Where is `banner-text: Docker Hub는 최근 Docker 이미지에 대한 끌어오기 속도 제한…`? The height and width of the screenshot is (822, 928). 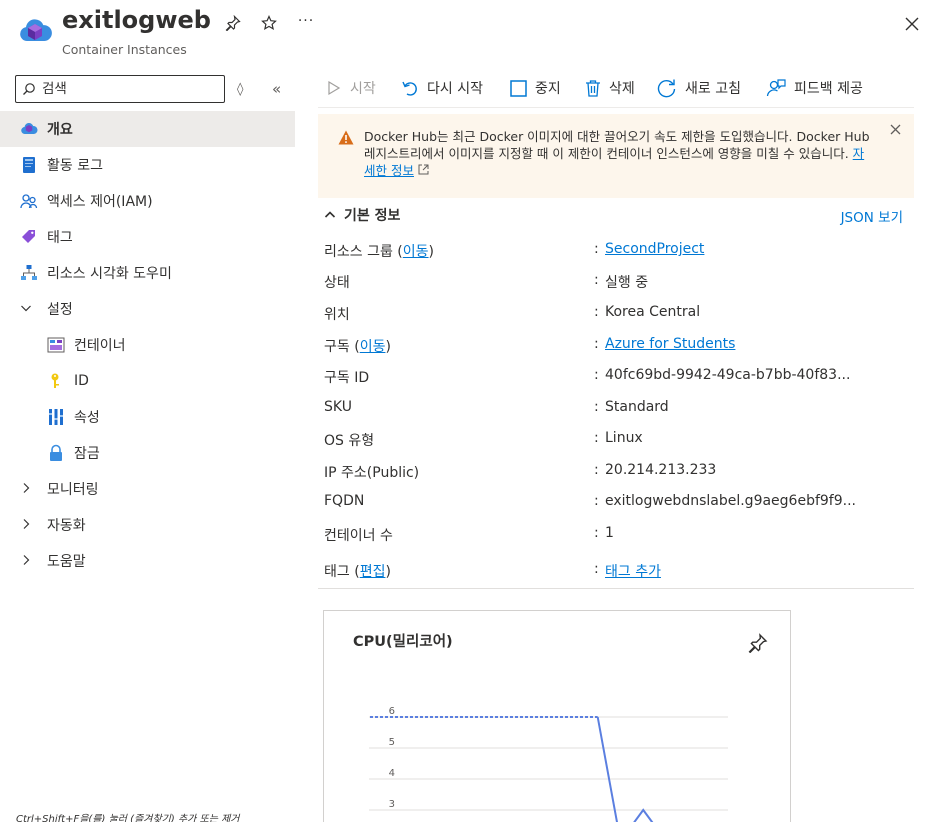
banner-text: Docker Hub는 최근 Docker 이미지에 대한 끌어오기 속도 제한… is located at coordinates (617, 145).